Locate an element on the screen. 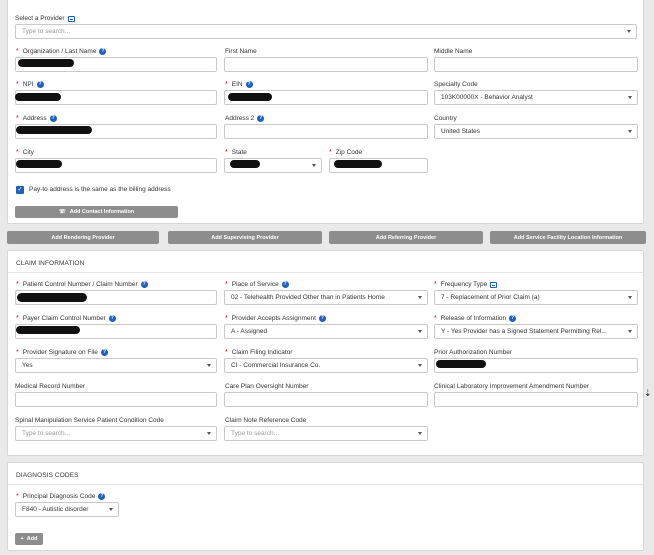  redacted-patient-control is located at coordinates (52, 297).